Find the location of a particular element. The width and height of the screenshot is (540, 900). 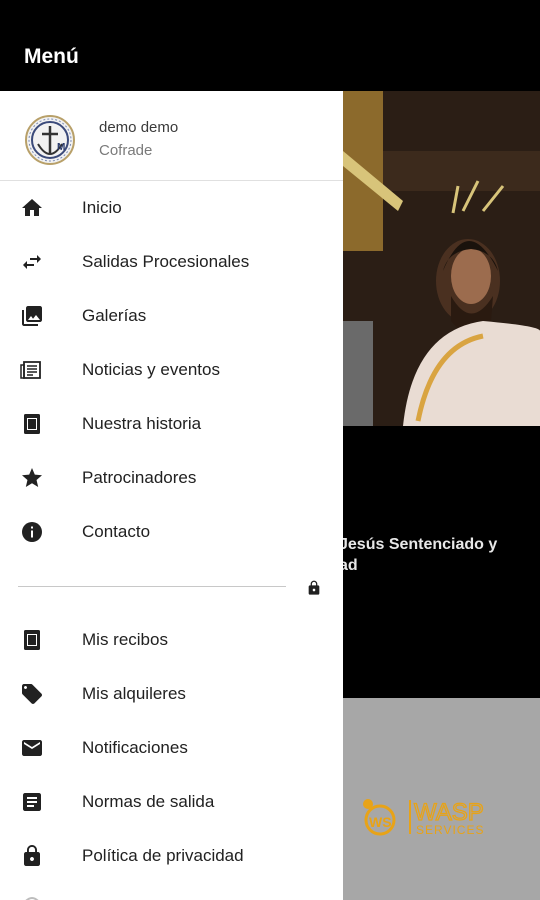

swap-arrows-icon is located at coordinates (32, 262).